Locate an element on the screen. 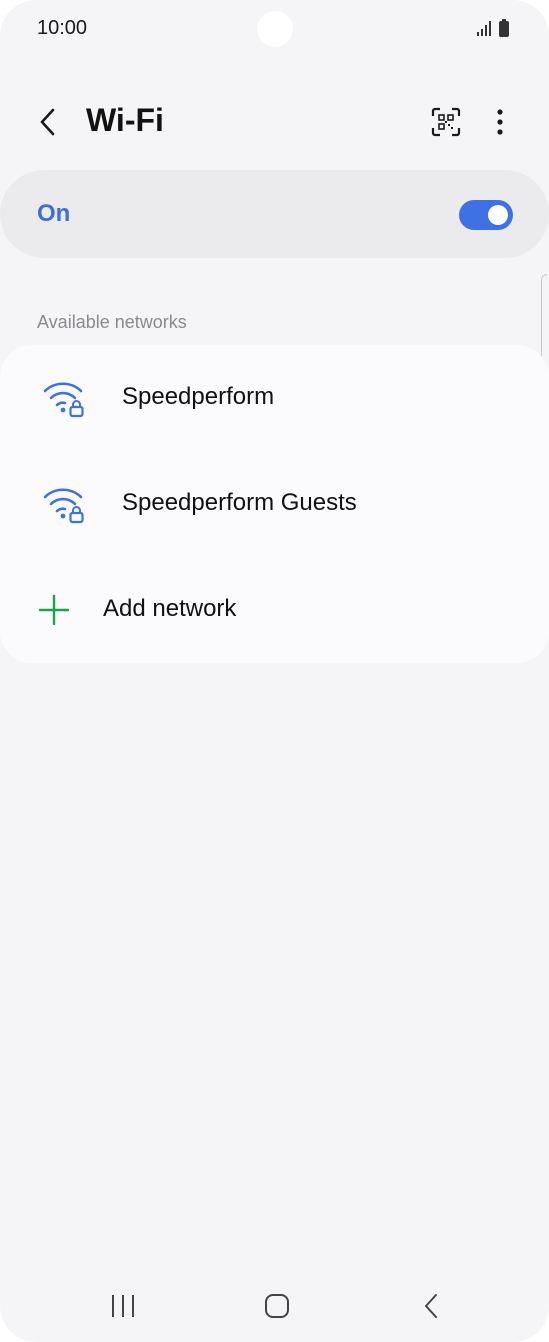 This screenshot has width=549, height=1342. more-options-button is located at coordinates (500, 122).